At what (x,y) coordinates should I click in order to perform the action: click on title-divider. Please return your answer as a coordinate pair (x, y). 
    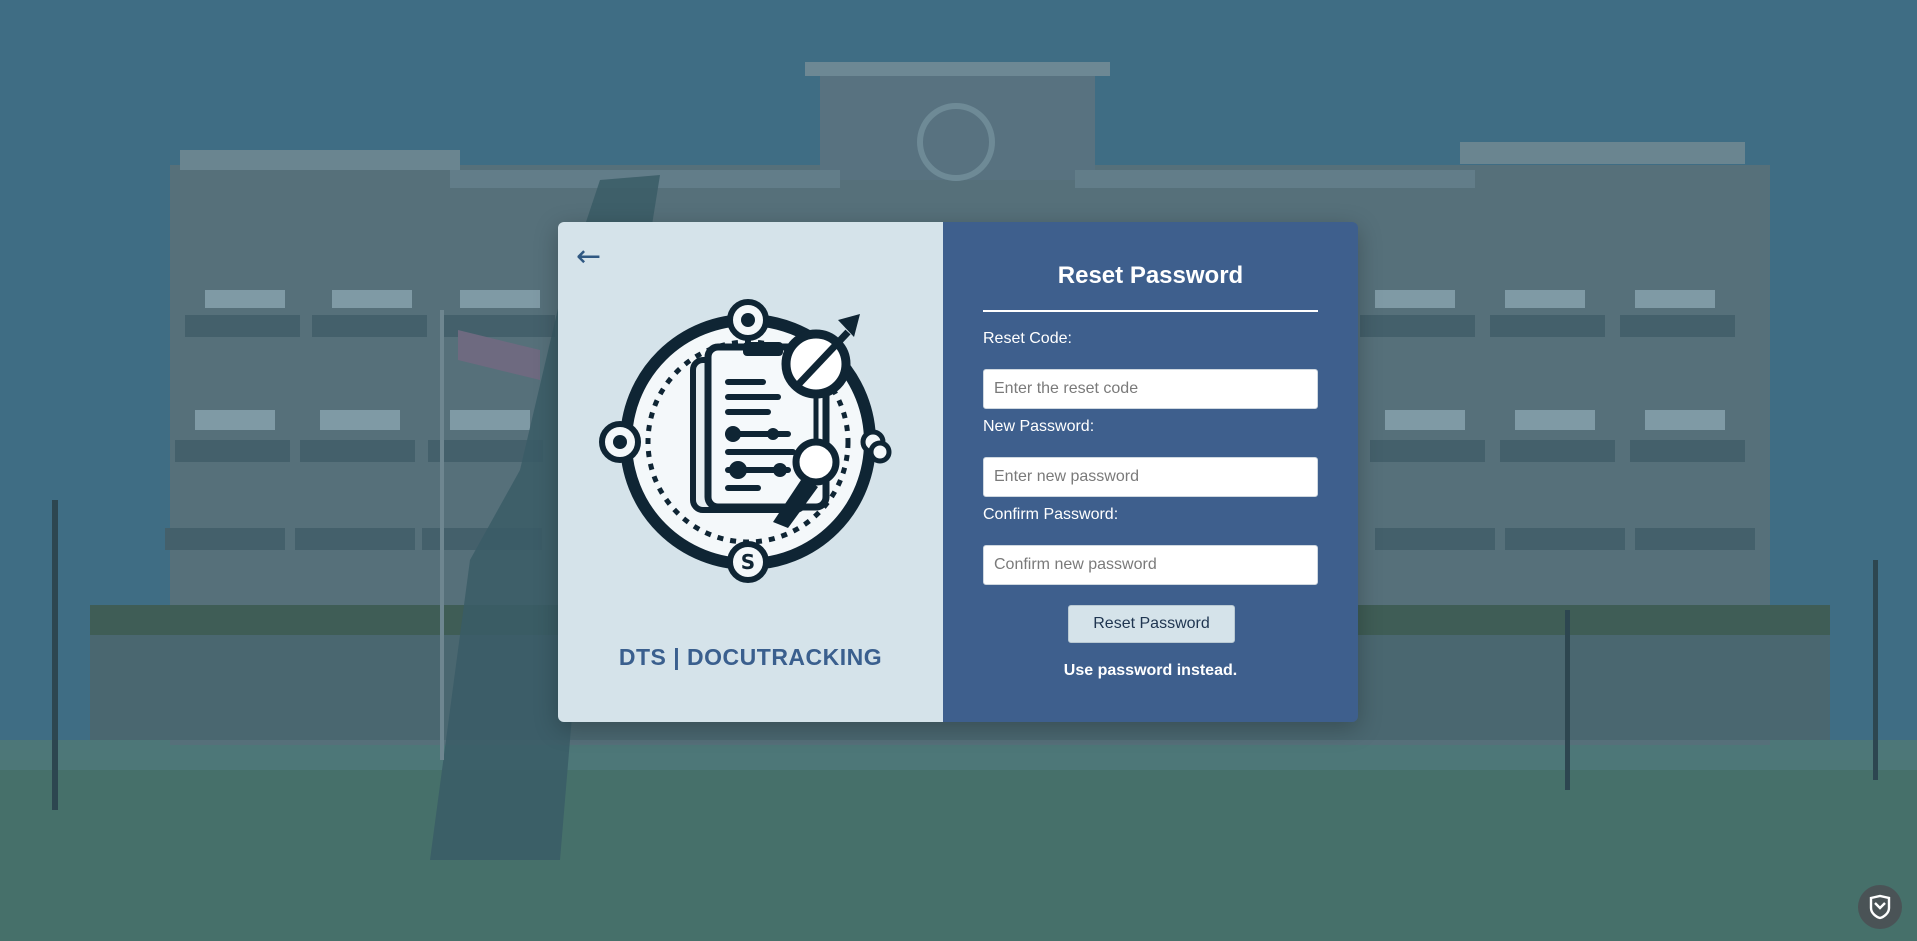
    Looking at the image, I should click on (1150, 311).